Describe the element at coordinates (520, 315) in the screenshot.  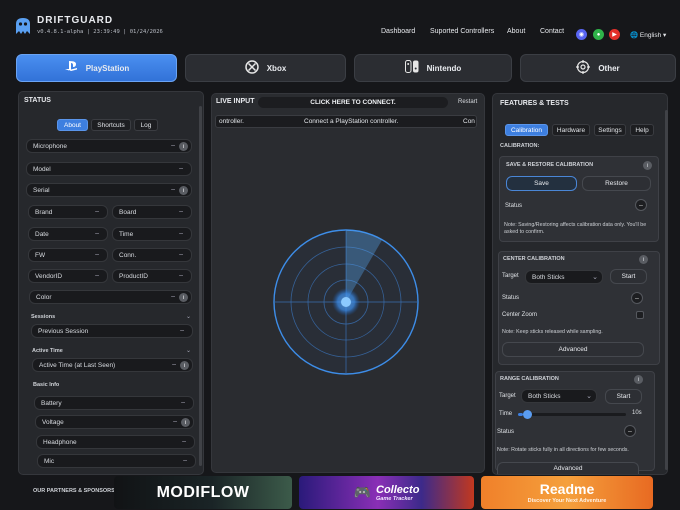
I see `center-zoom-label: Center Zoom` at that location.